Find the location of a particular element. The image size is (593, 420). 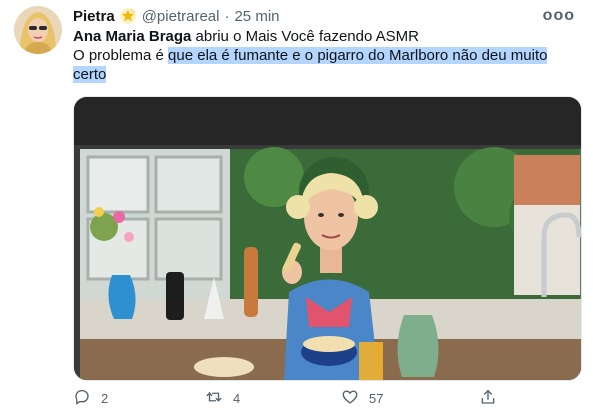

like-icon is located at coordinates (355, 398).